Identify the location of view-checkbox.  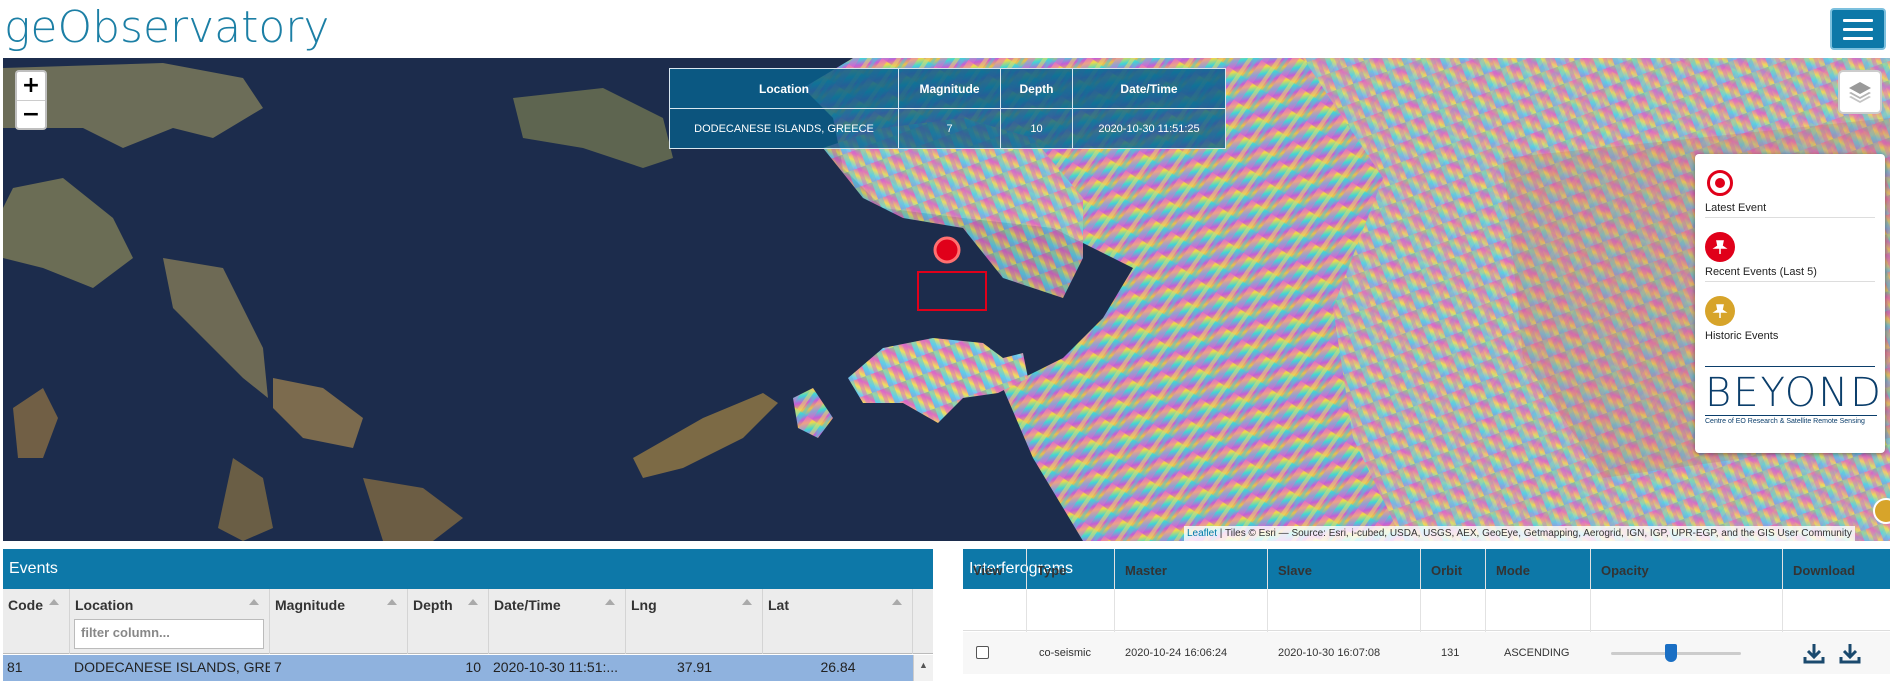
(982, 652).